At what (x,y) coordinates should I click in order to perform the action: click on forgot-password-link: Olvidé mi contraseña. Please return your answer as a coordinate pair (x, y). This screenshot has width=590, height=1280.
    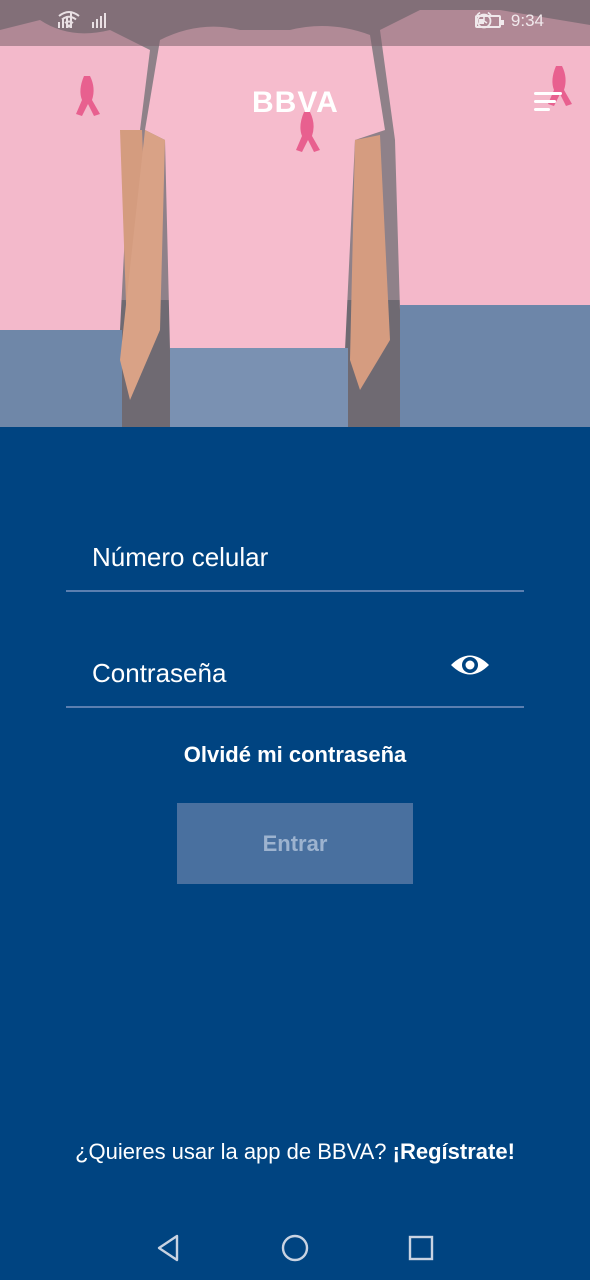
    Looking at the image, I should click on (295, 755).